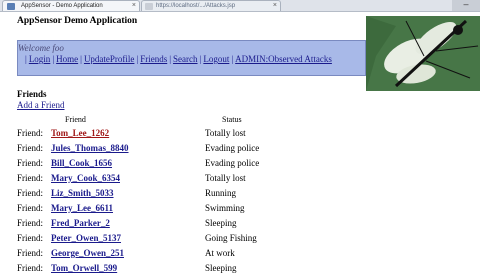 This screenshot has width=480, height=276. I want to click on friend-status: Going Fishing, so click(231, 238).